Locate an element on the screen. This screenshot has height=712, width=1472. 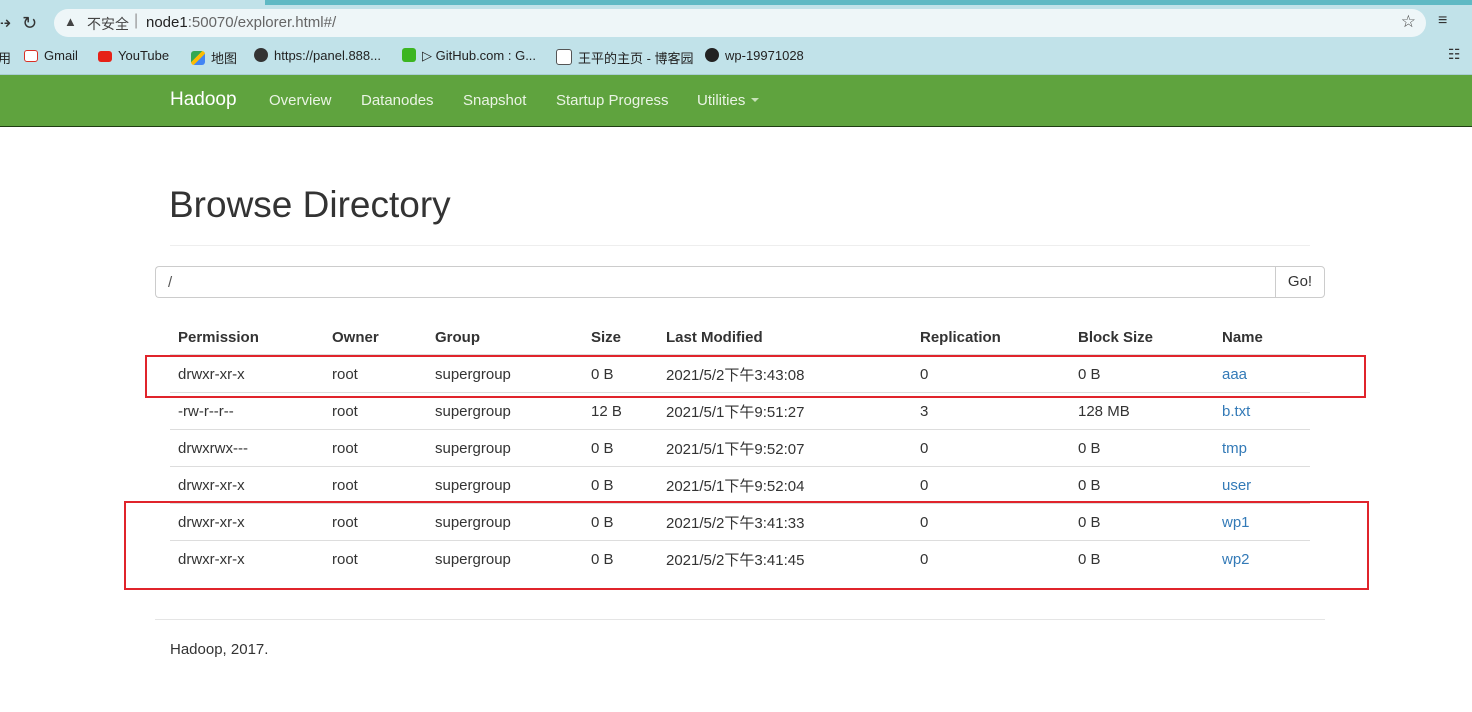
gmail-icon is located at coordinates (31, 56).